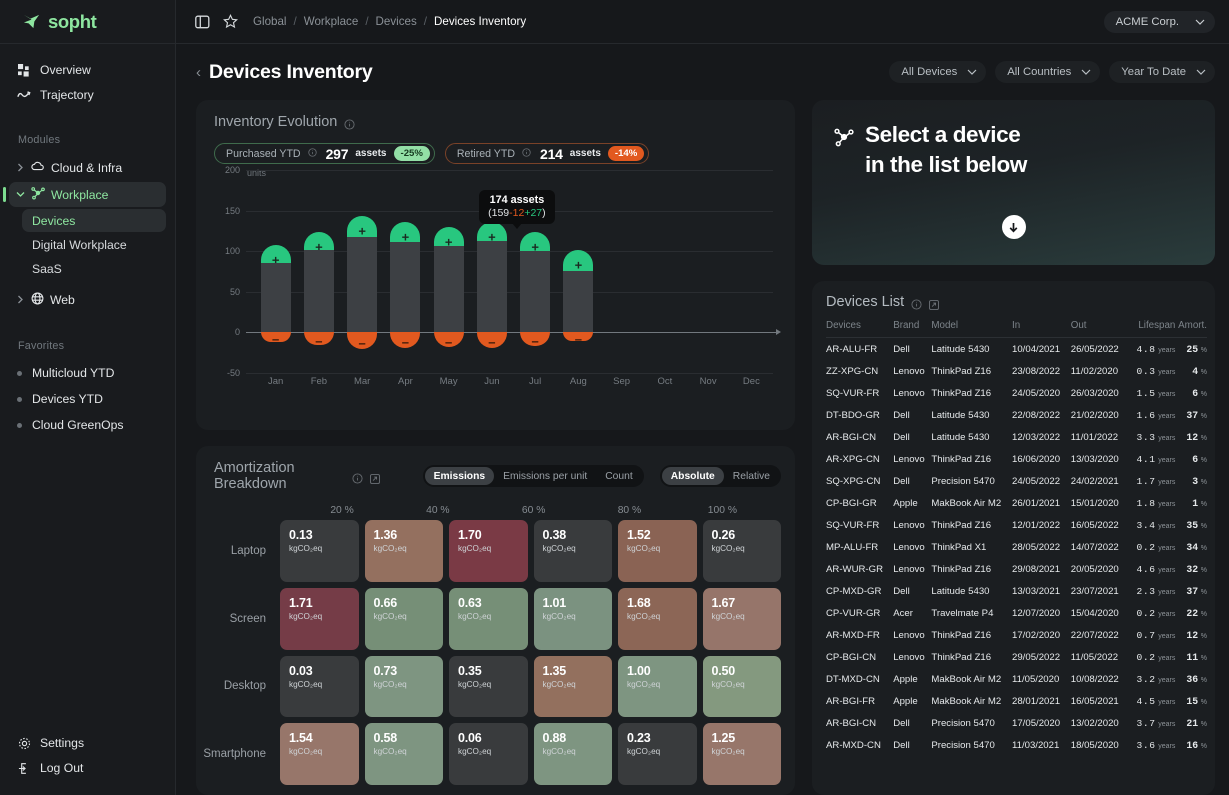 This screenshot has width=1229, height=795. Describe the element at coordinates (572, 686) in the screenshot. I see `heatmap-cell: 1.35 kgCO₂eq` at that location.